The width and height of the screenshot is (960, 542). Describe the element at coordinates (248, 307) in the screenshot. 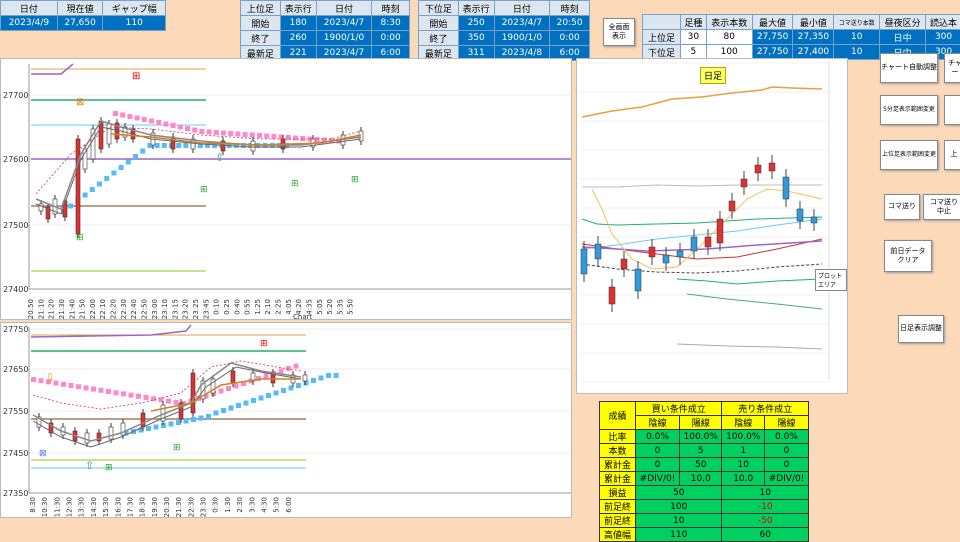

I see `x-tick-label: 0:55` at that location.